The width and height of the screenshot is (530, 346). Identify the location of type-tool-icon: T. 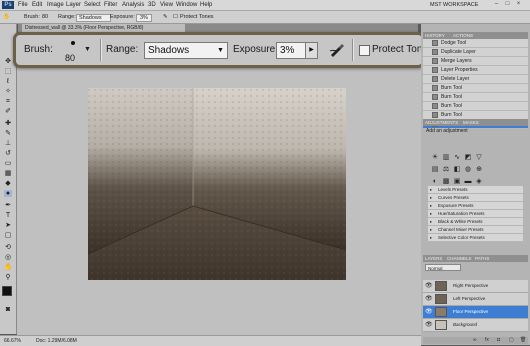
(8, 215).